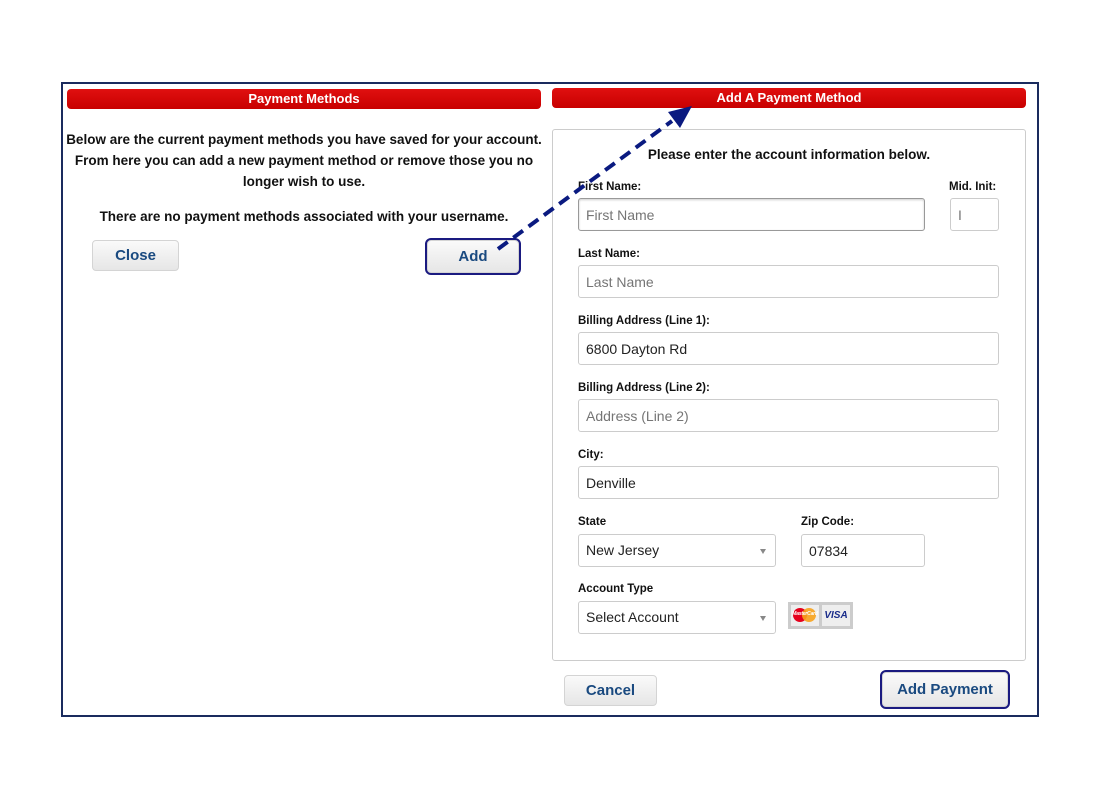 The height and width of the screenshot is (800, 1100). What do you see at coordinates (680, 117) in the screenshot?
I see `arrow-head-icon` at bounding box center [680, 117].